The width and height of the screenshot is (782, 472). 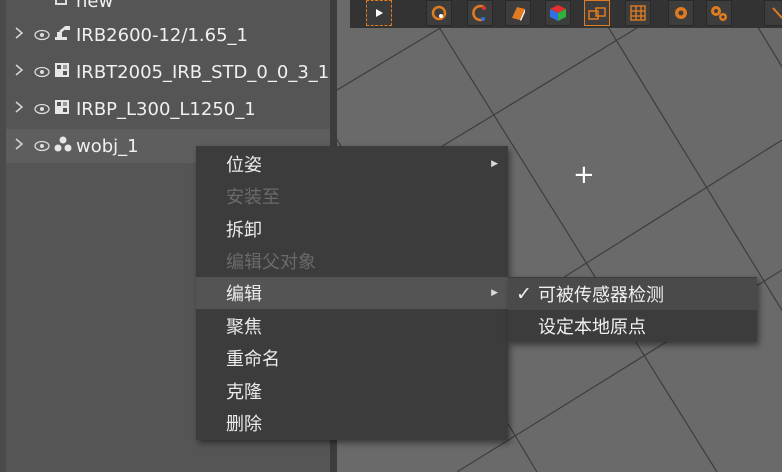 I want to click on settings-button, so click(x=681, y=13).